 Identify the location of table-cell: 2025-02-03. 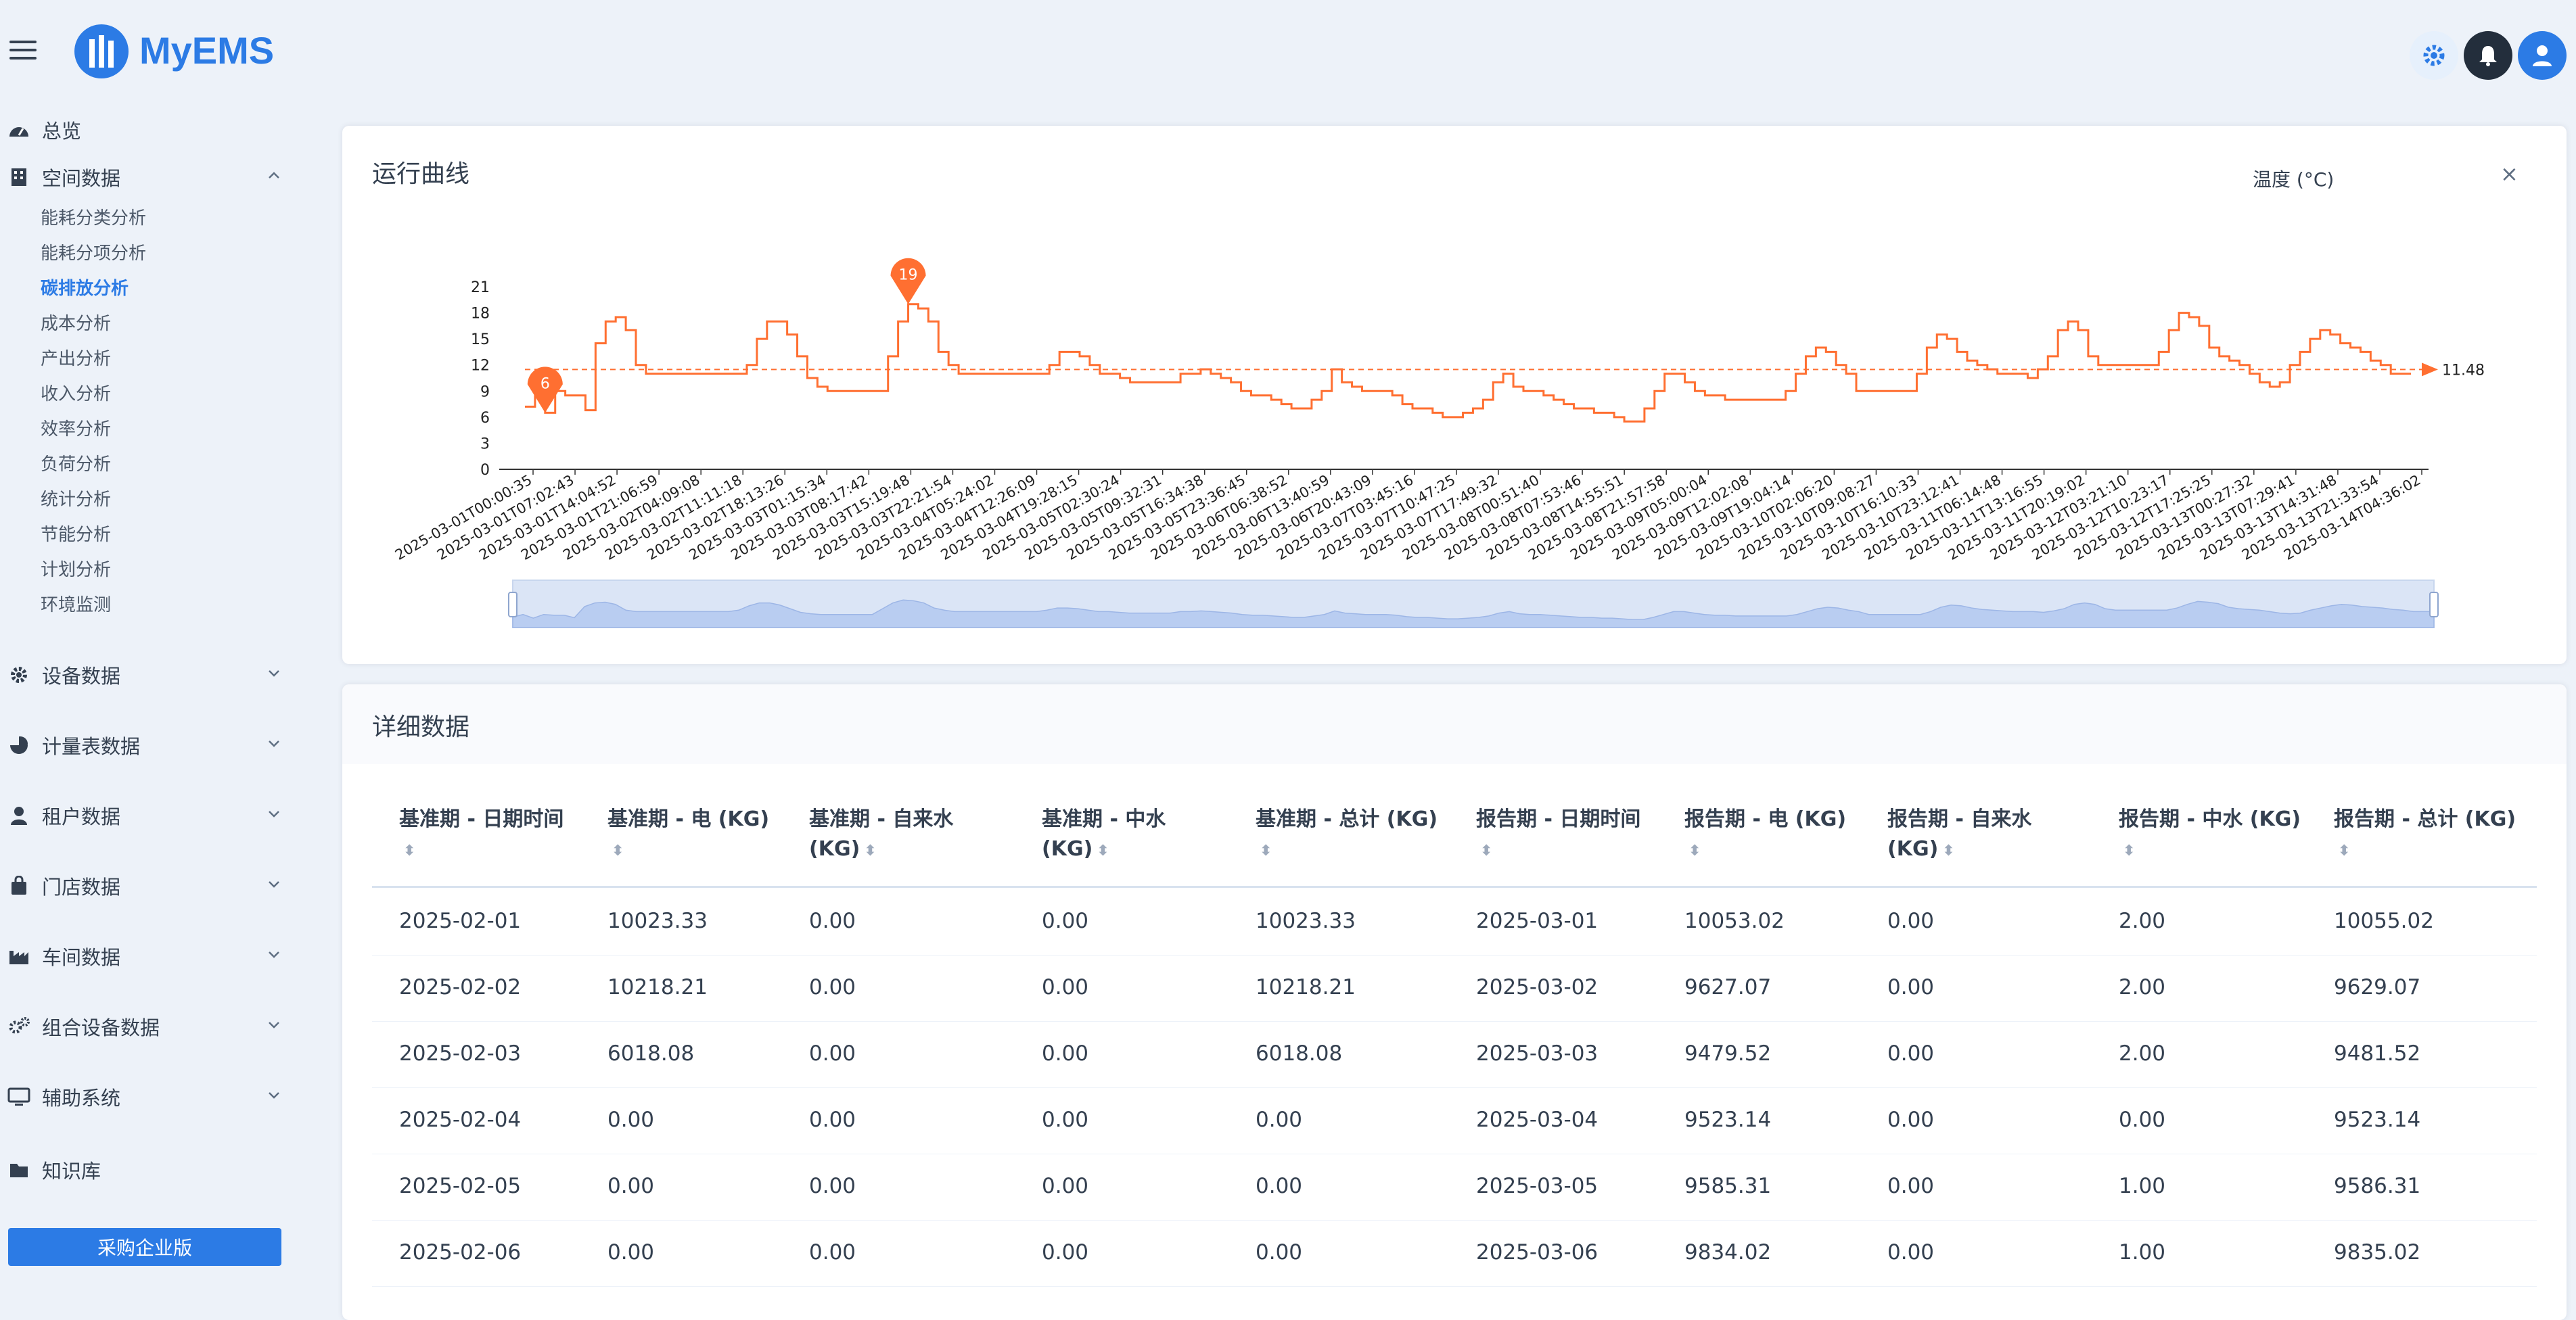
(460, 1053).